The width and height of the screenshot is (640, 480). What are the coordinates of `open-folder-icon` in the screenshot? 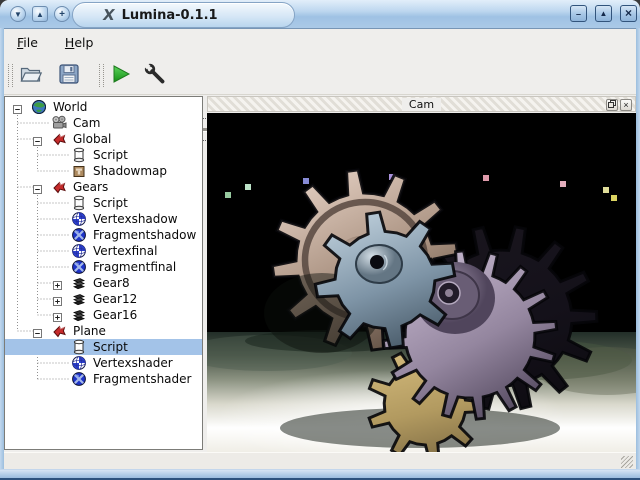 It's located at (31, 74).